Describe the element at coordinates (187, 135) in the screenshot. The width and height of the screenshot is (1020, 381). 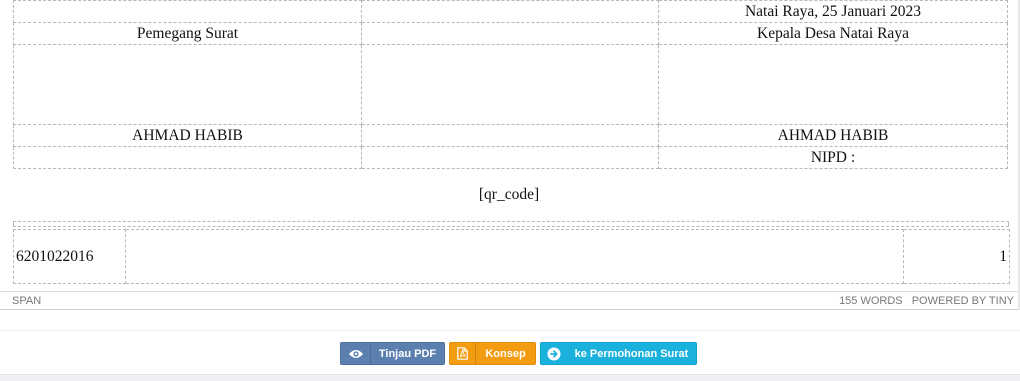
I see `holder-name: AHMAD HABIB` at that location.